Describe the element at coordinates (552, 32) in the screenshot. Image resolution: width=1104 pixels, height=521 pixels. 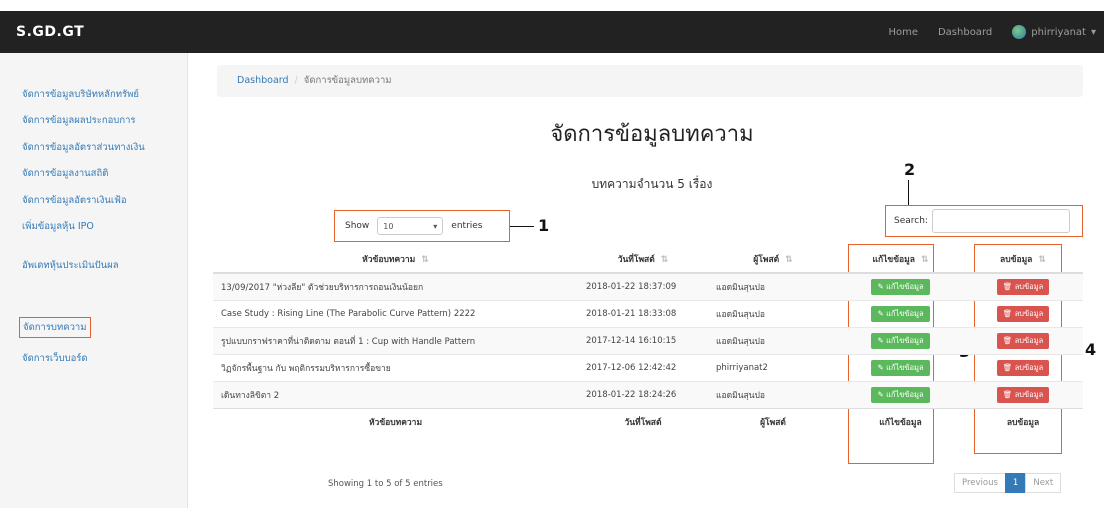
I see `top-navbar: S.GD.GT Home Dashboard phirriyanat ▾` at that location.